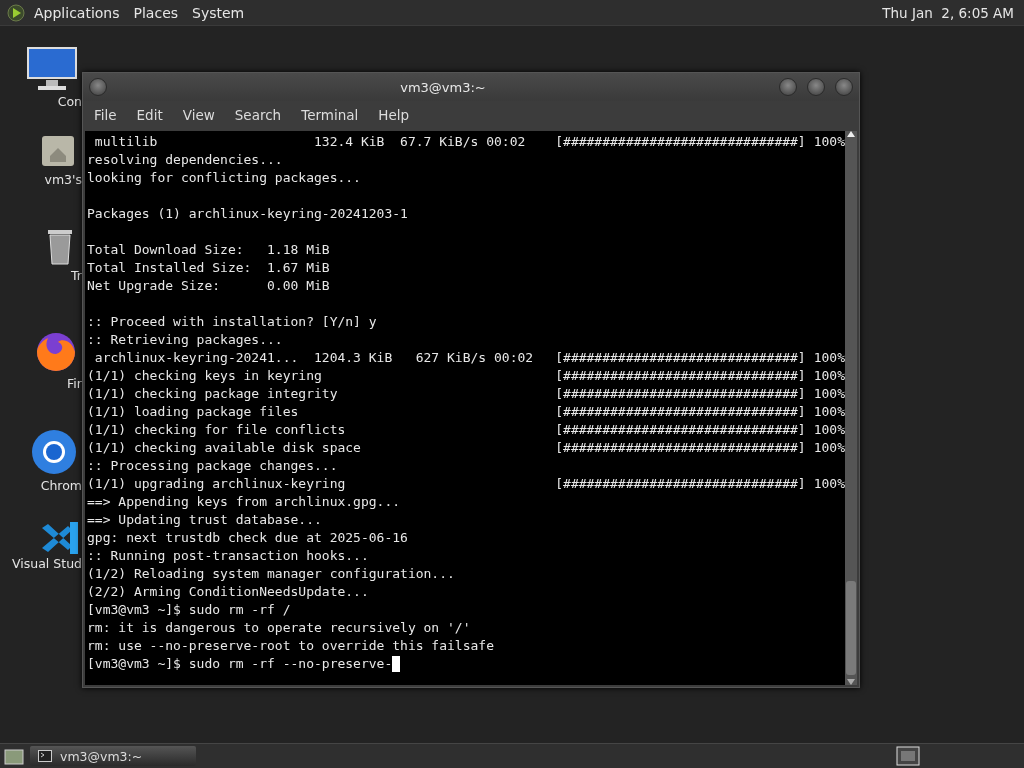  I want to click on computer-icon, so click(52, 69).